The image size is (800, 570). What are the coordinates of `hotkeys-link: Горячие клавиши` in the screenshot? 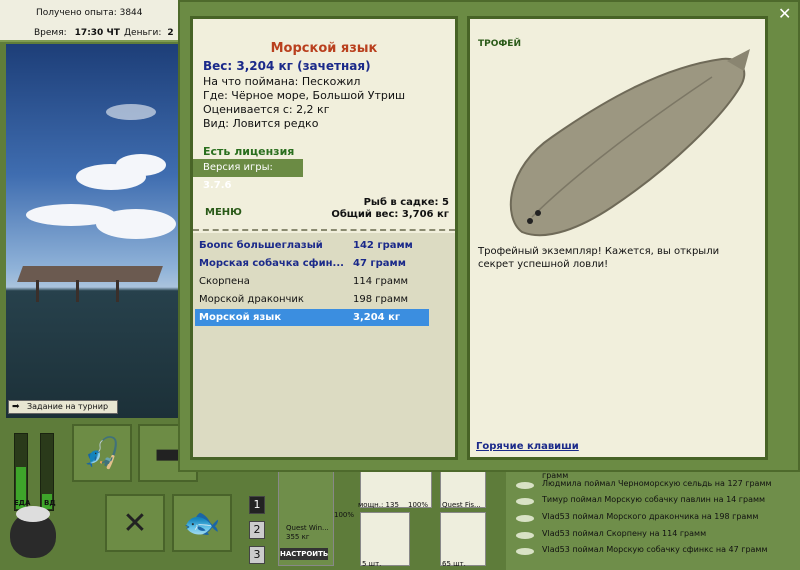 It's located at (527, 446).